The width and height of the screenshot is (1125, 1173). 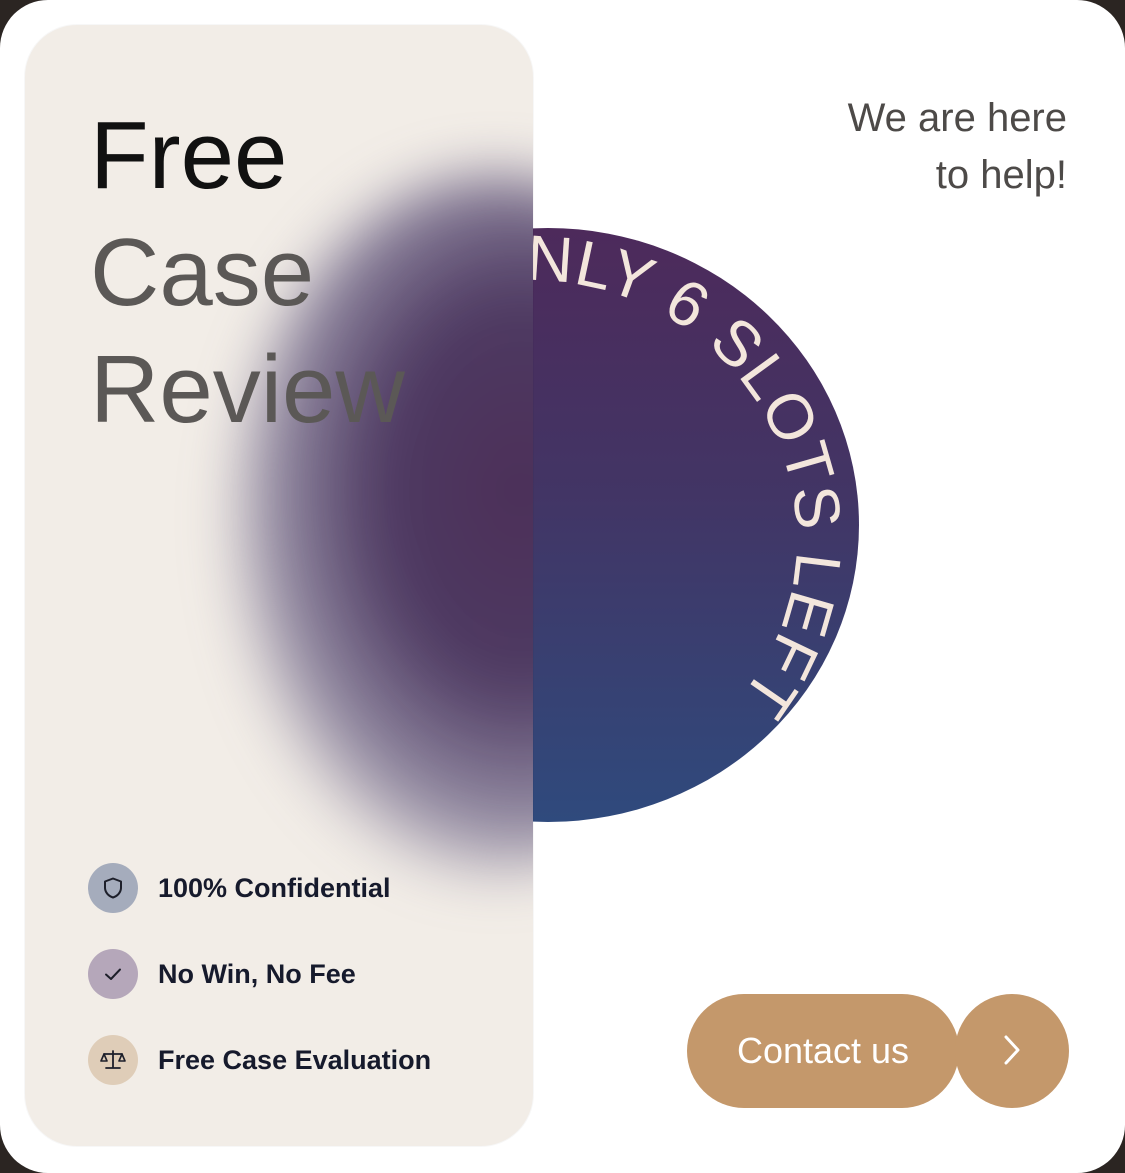 I want to click on feature-item: No Win, No Fee, so click(x=259, y=974).